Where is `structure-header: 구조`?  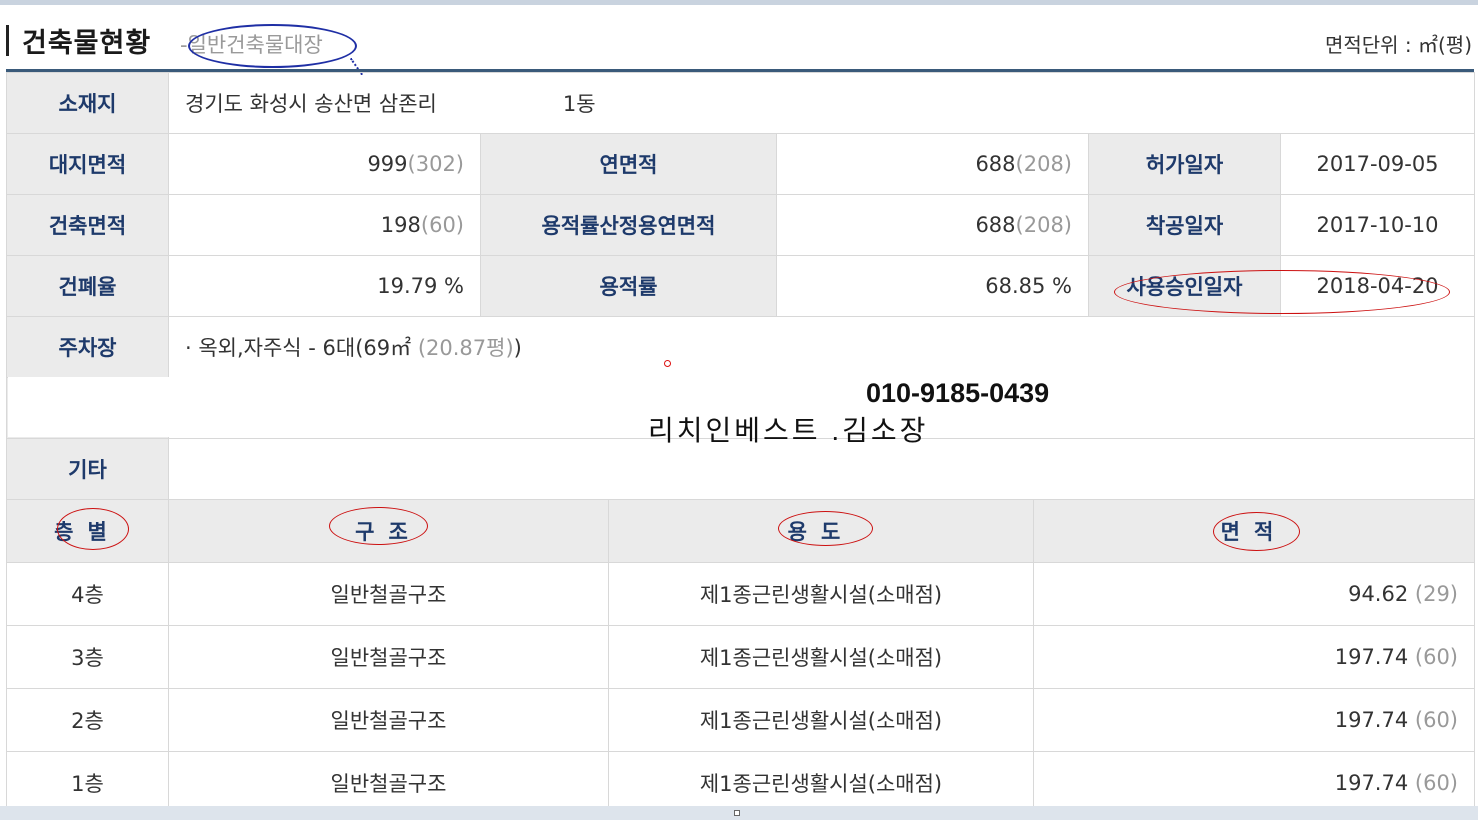 structure-header: 구조 is located at coordinates (388, 531).